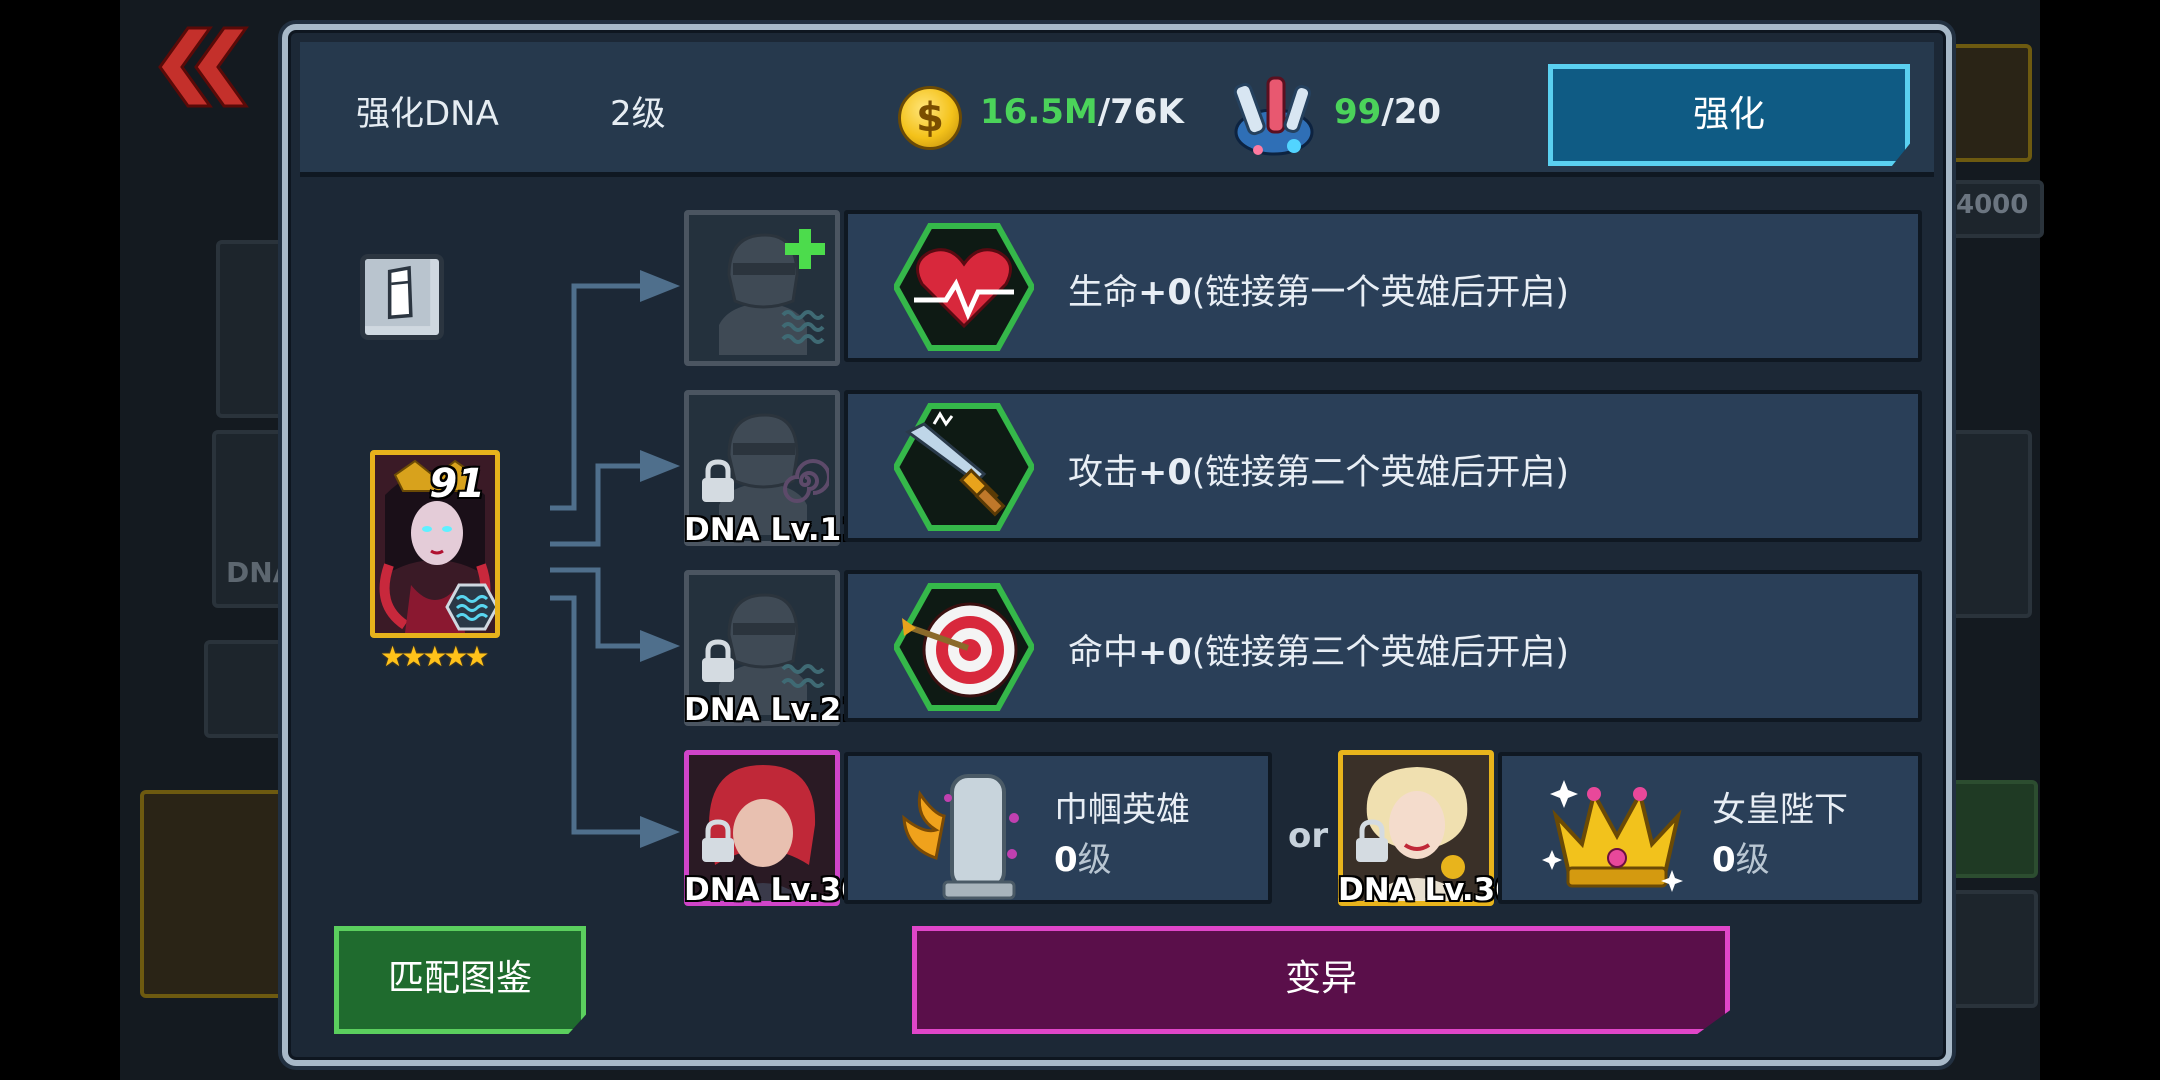 This screenshot has height=1080, width=2160. I want to click on bg-plus-button, so click(1989, 829).